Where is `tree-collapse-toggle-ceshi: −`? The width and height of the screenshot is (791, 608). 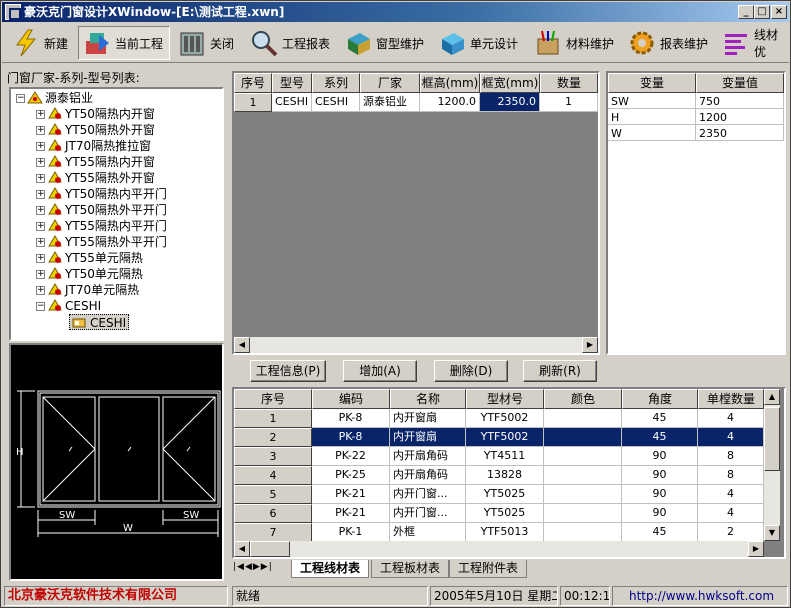 tree-collapse-toggle-ceshi: − is located at coordinates (40, 306).